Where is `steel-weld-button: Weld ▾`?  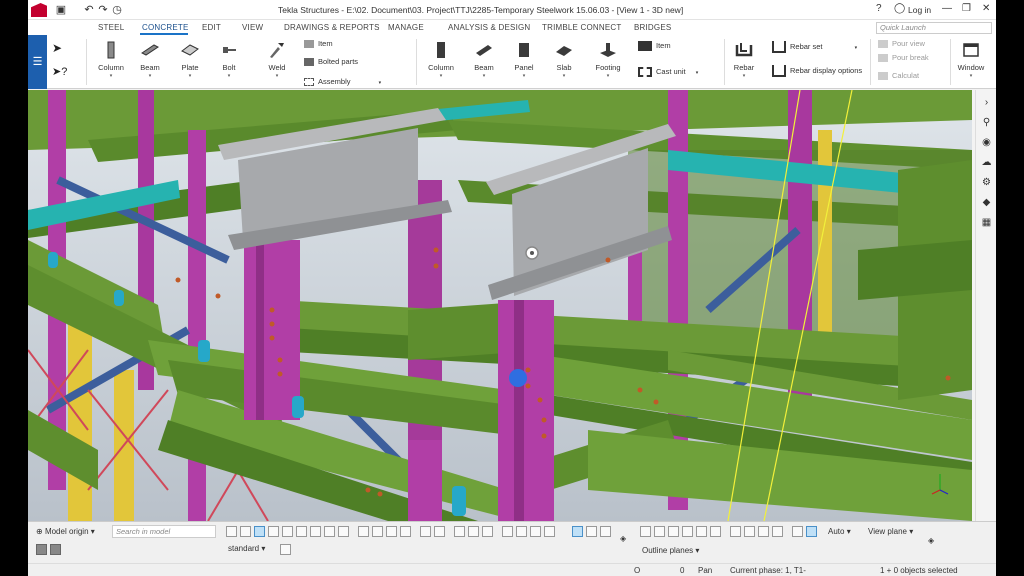
steel-weld-button: Weld ▾ is located at coordinates (277, 57).